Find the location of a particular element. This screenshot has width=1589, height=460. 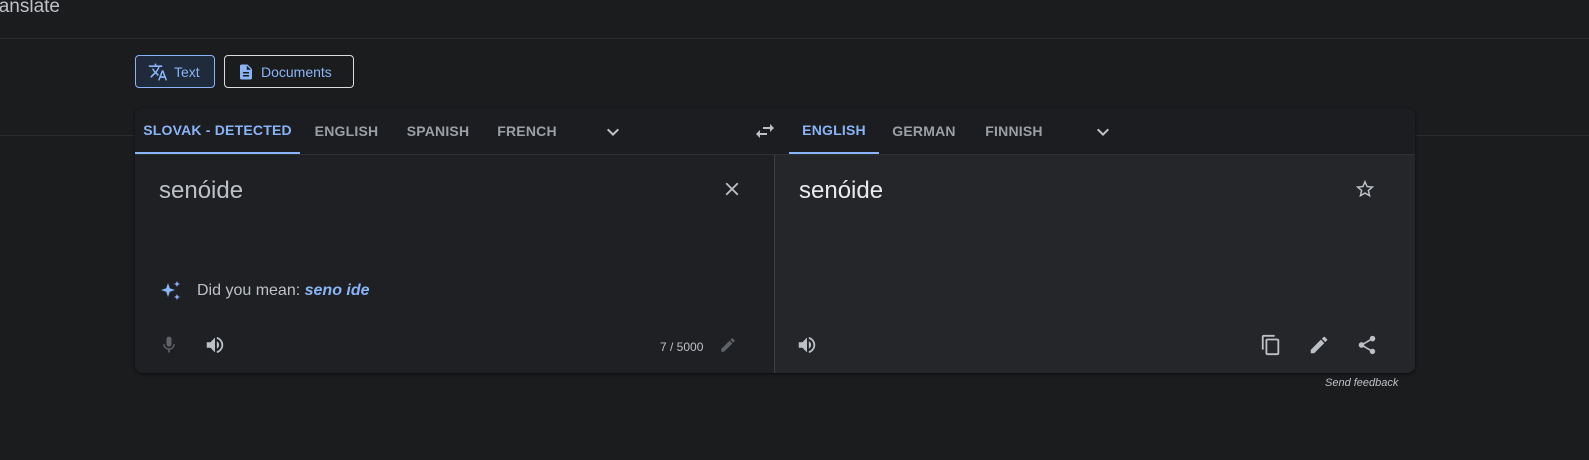

share-icon is located at coordinates (1367, 345).